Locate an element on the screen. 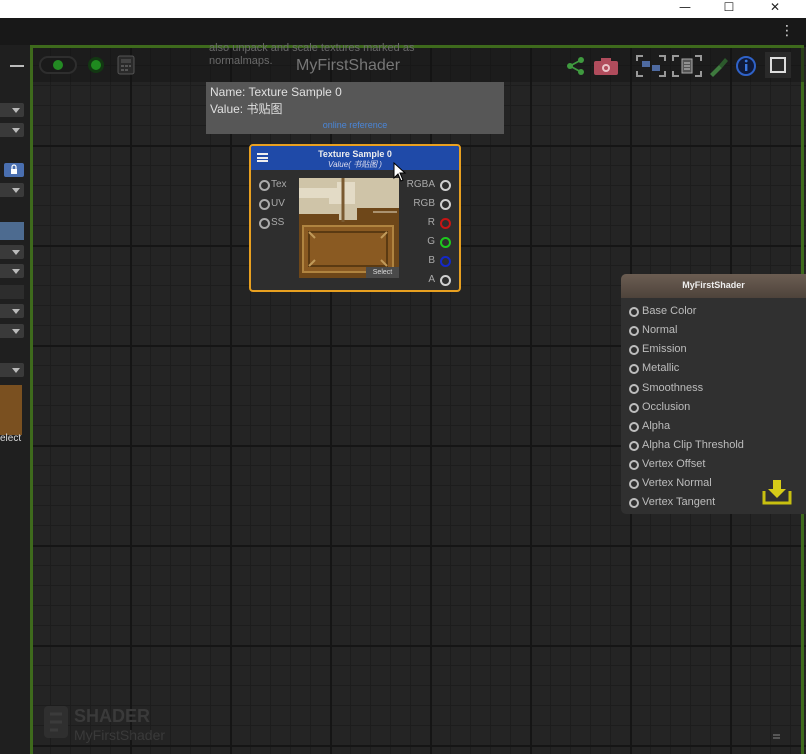 This screenshot has width=806, height=754. maximize-button: ☐ is located at coordinates (729, 9).